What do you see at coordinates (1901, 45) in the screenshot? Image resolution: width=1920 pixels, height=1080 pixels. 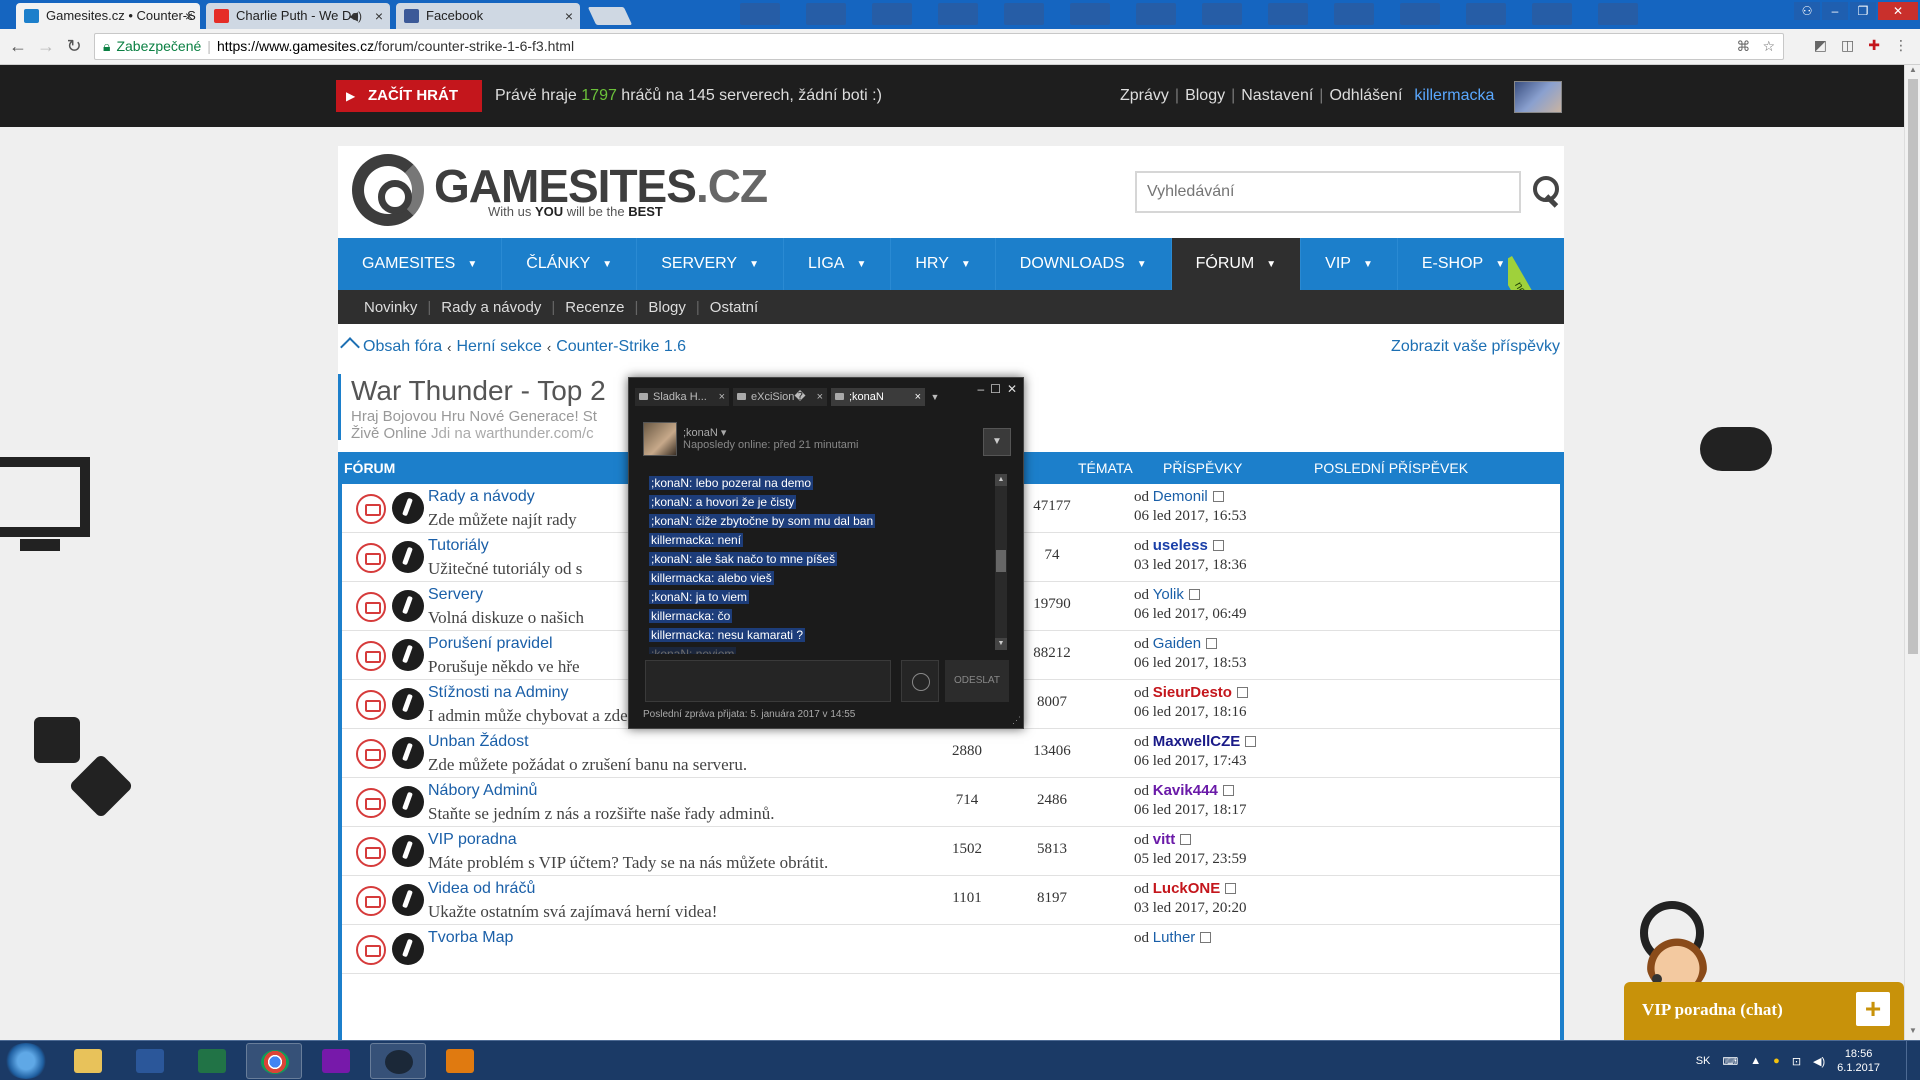 I see `menu-icon: ⋮` at bounding box center [1901, 45].